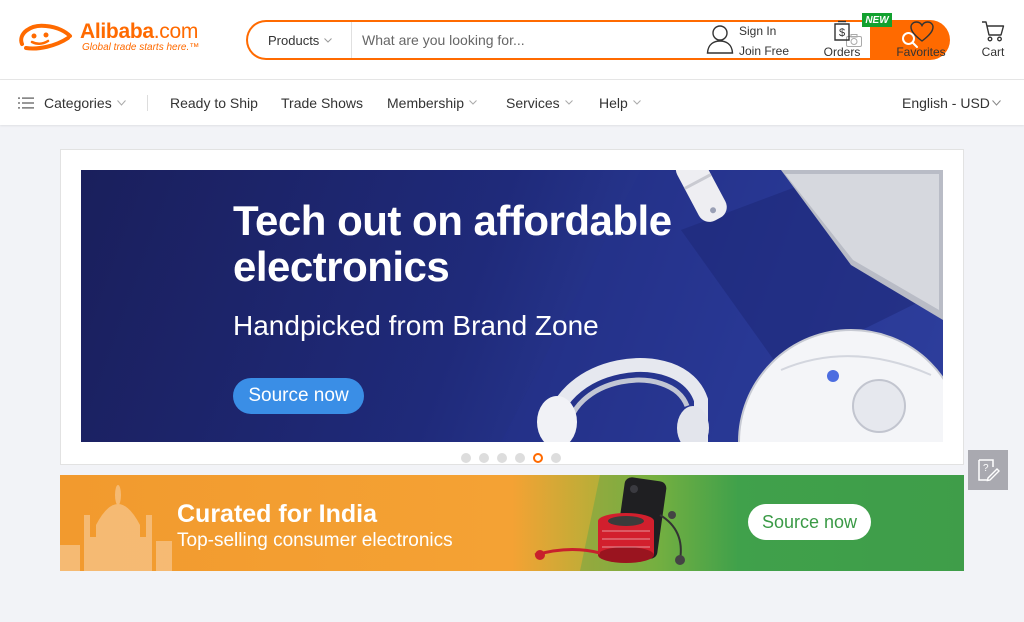  I want to click on nav-item-label: Trade Shows, so click(322, 102).